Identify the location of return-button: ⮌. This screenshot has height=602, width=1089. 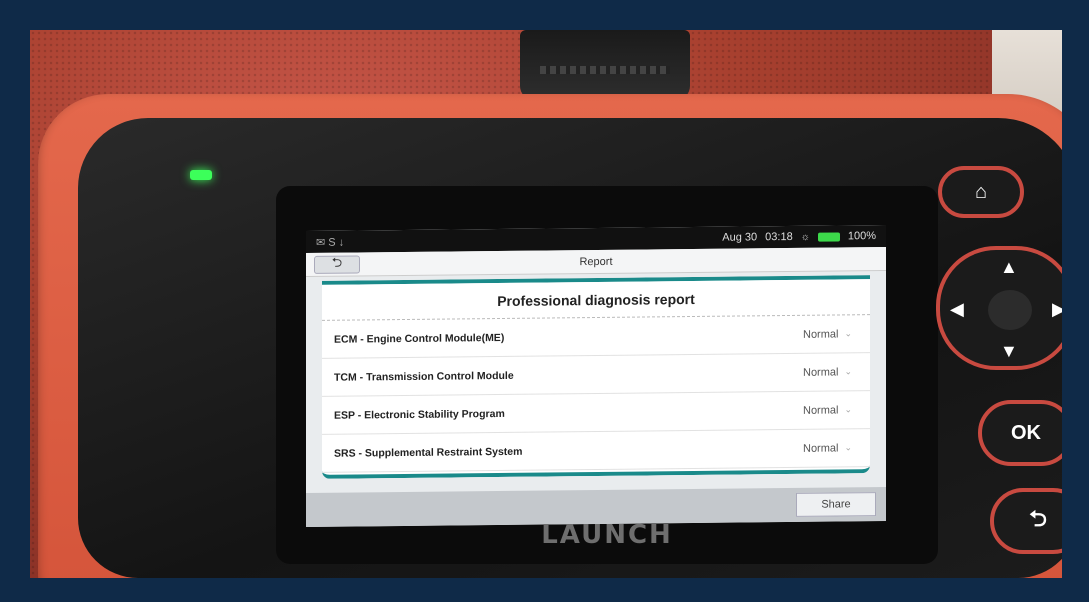
(1026, 521).